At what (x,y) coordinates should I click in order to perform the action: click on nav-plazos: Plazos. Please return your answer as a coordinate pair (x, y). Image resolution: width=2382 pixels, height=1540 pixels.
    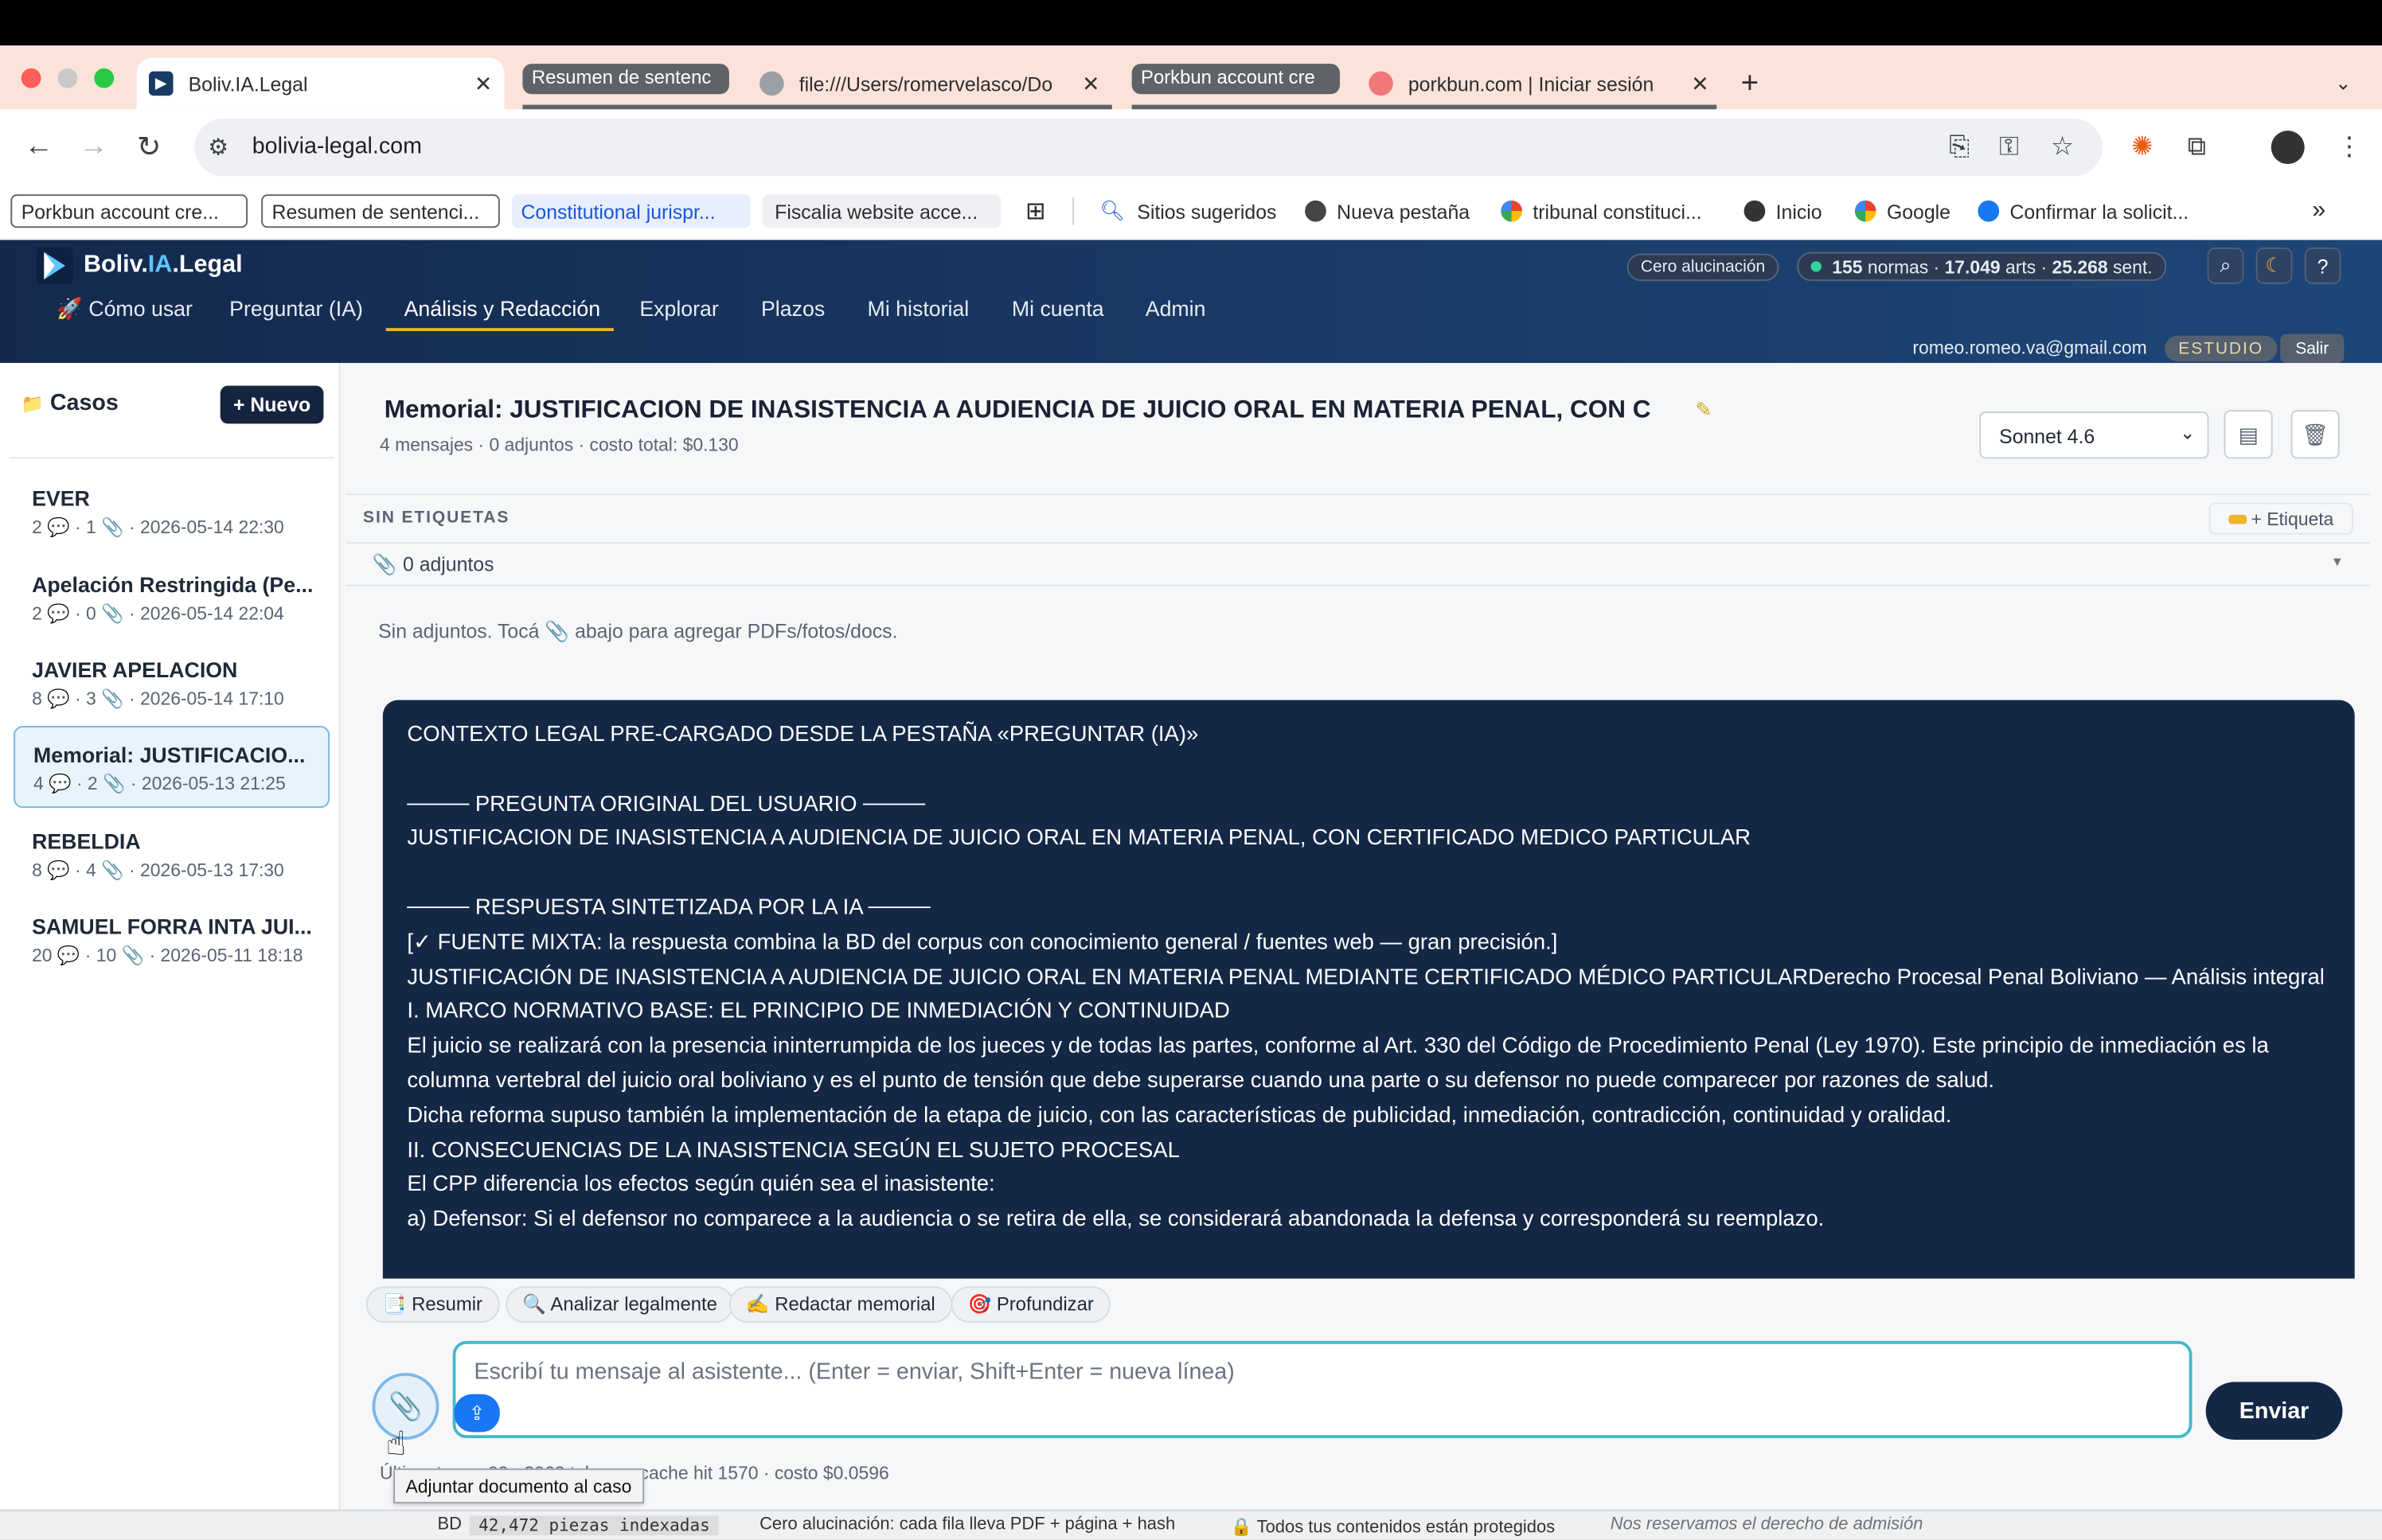
    Looking at the image, I should click on (793, 309).